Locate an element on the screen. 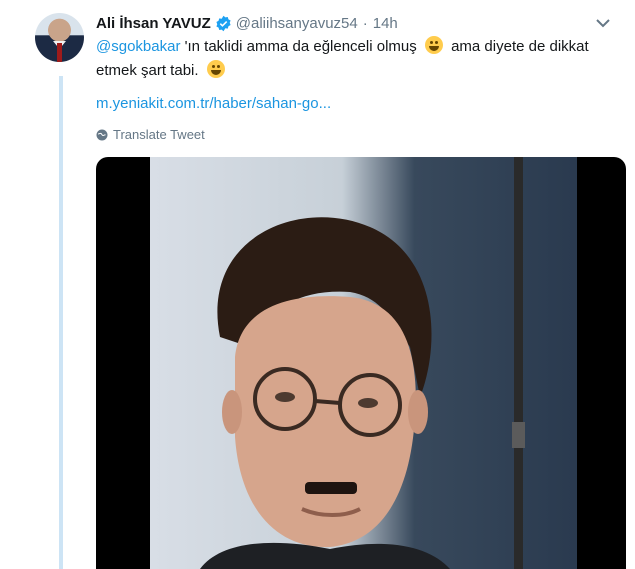 This screenshot has width=635, height=569. thread-connector-line is located at coordinates (61, 322).